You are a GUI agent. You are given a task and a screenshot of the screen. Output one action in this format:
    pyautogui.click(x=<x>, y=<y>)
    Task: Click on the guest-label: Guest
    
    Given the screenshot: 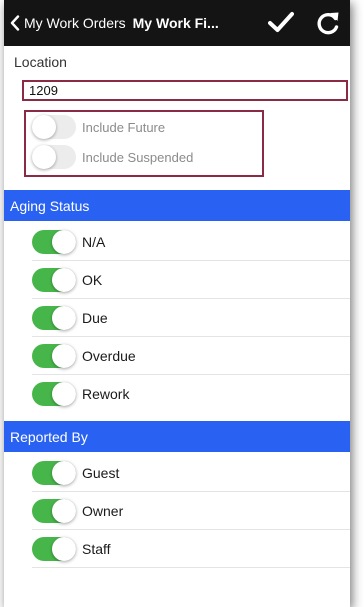 What is the action you would take?
    pyautogui.click(x=101, y=472)
    